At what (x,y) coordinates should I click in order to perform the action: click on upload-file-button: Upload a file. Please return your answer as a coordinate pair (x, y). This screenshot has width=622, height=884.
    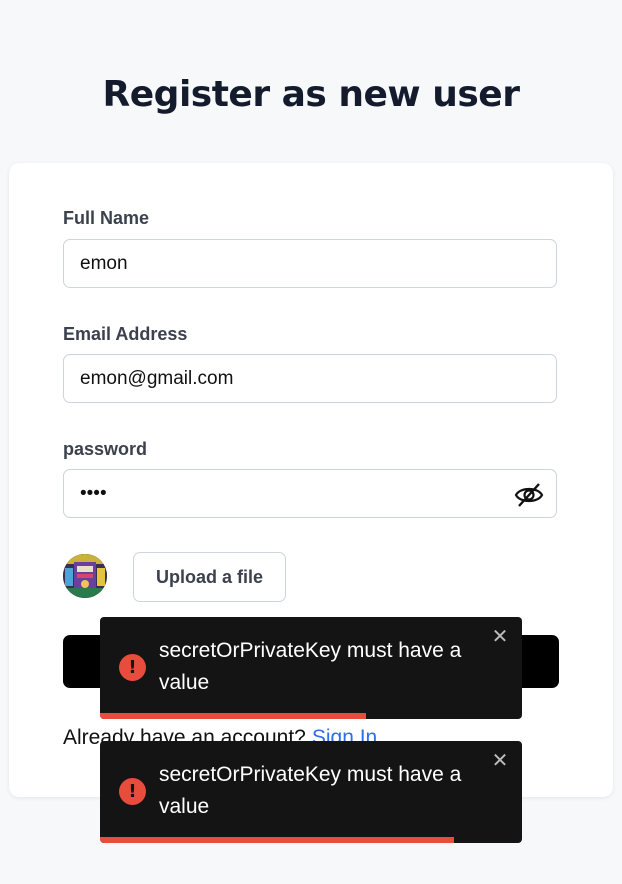
    Looking at the image, I should click on (209, 577).